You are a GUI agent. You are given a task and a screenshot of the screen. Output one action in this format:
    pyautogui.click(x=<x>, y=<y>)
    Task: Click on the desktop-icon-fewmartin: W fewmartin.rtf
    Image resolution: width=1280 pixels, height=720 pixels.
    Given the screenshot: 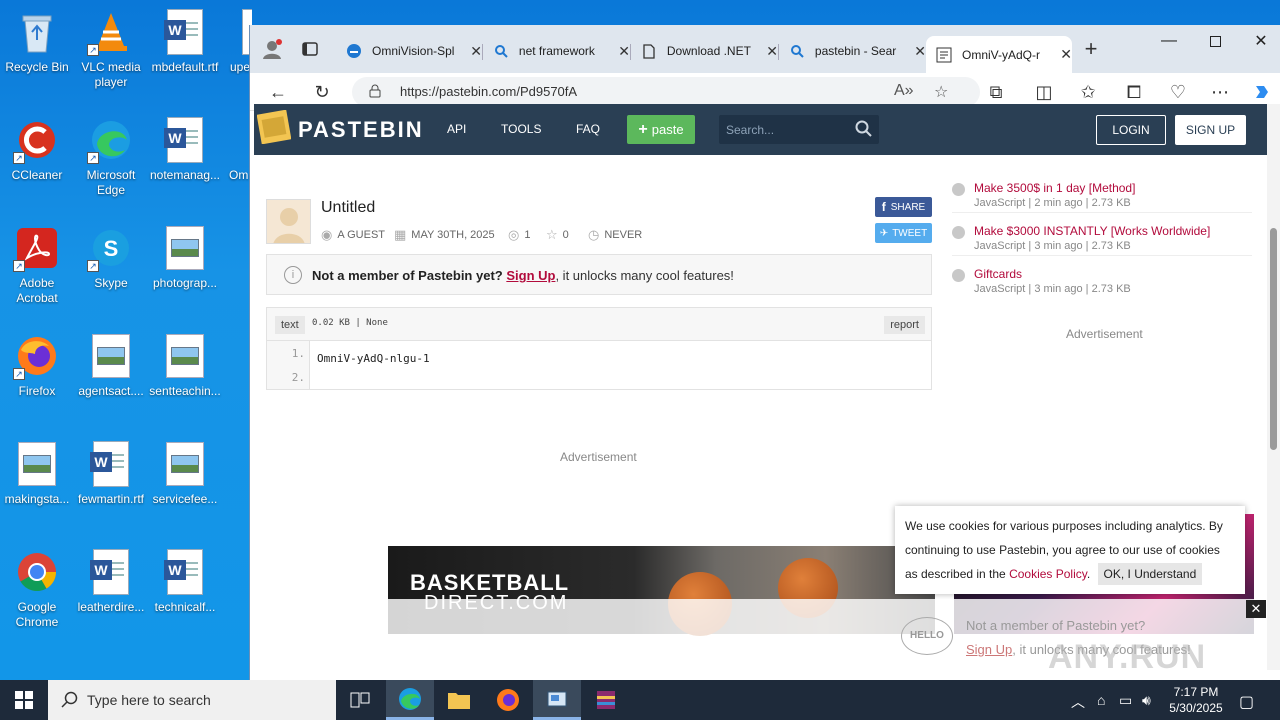 What is the action you would take?
    pyautogui.click(x=111, y=473)
    